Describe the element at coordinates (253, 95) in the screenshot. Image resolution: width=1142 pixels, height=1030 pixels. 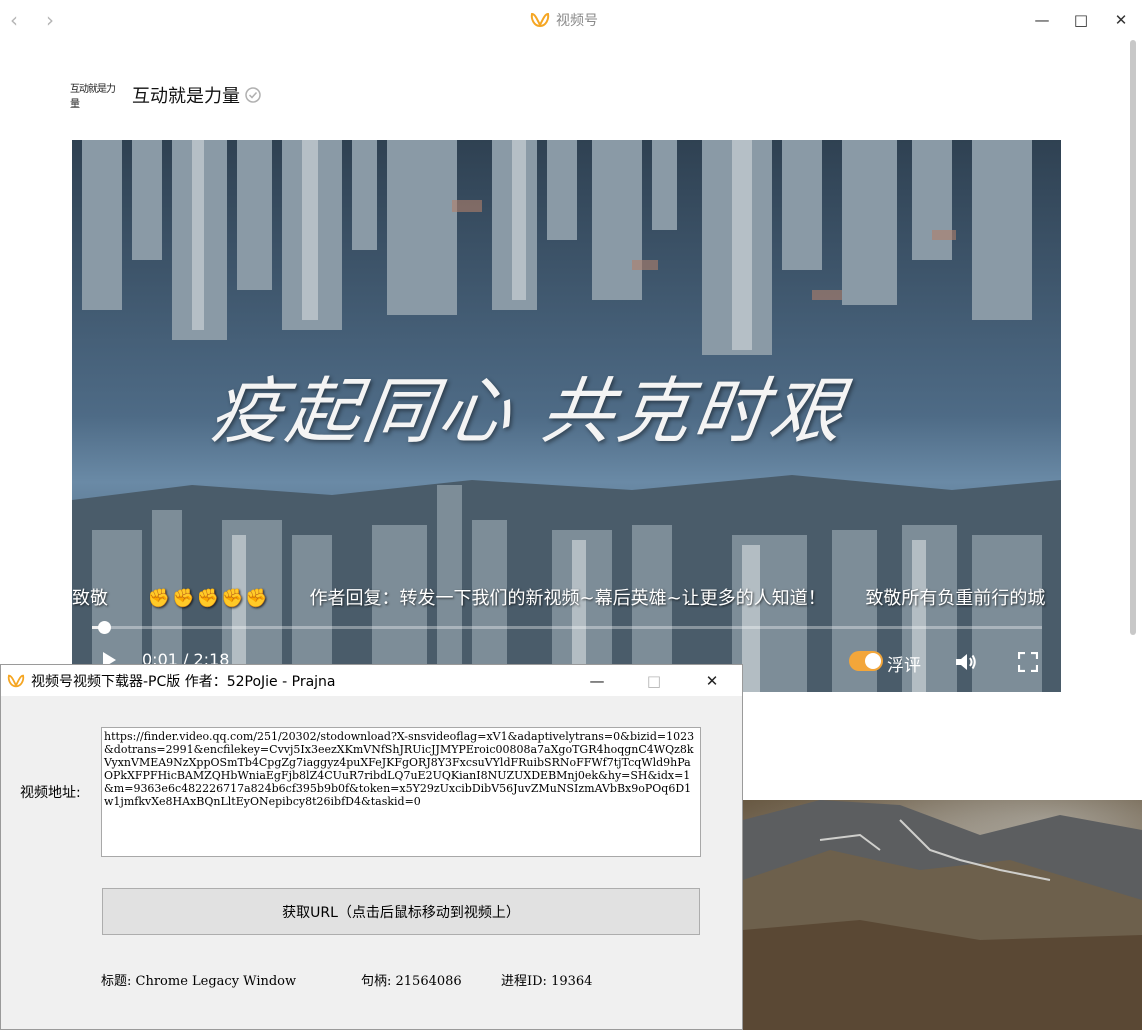
I see `verified-badge-icon` at that location.